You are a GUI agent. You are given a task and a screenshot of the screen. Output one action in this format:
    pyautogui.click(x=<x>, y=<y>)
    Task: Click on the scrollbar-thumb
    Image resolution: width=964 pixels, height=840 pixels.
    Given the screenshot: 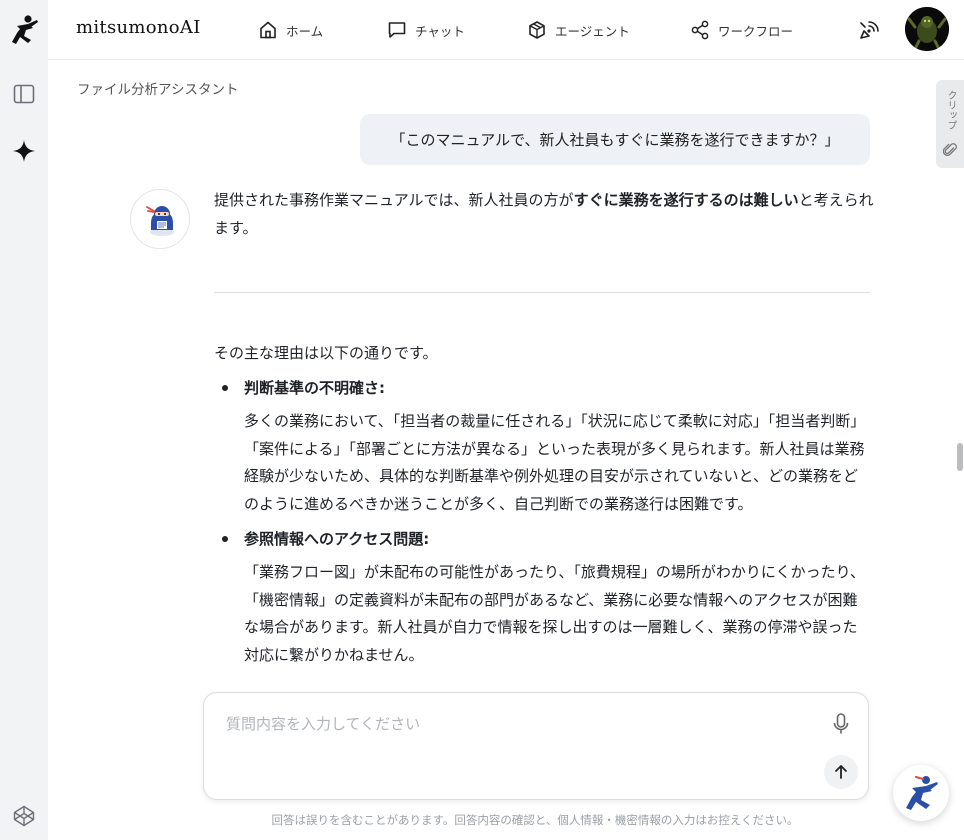 What is the action you would take?
    pyautogui.click(x=960, y=457)
    